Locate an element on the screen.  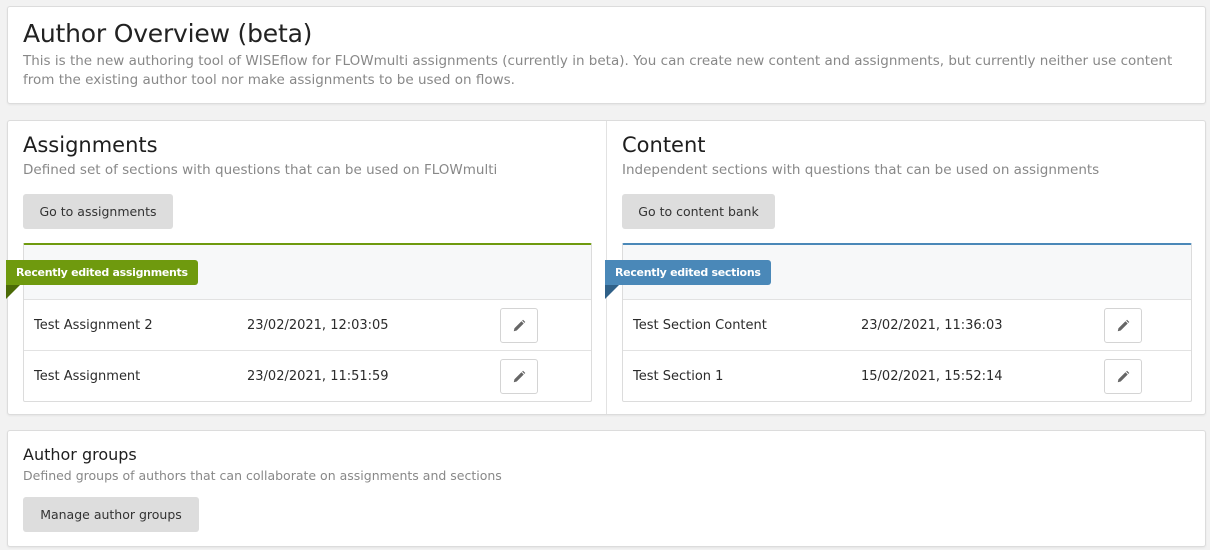
section-name: Test Section 1 is located at coordinates (678, 376).